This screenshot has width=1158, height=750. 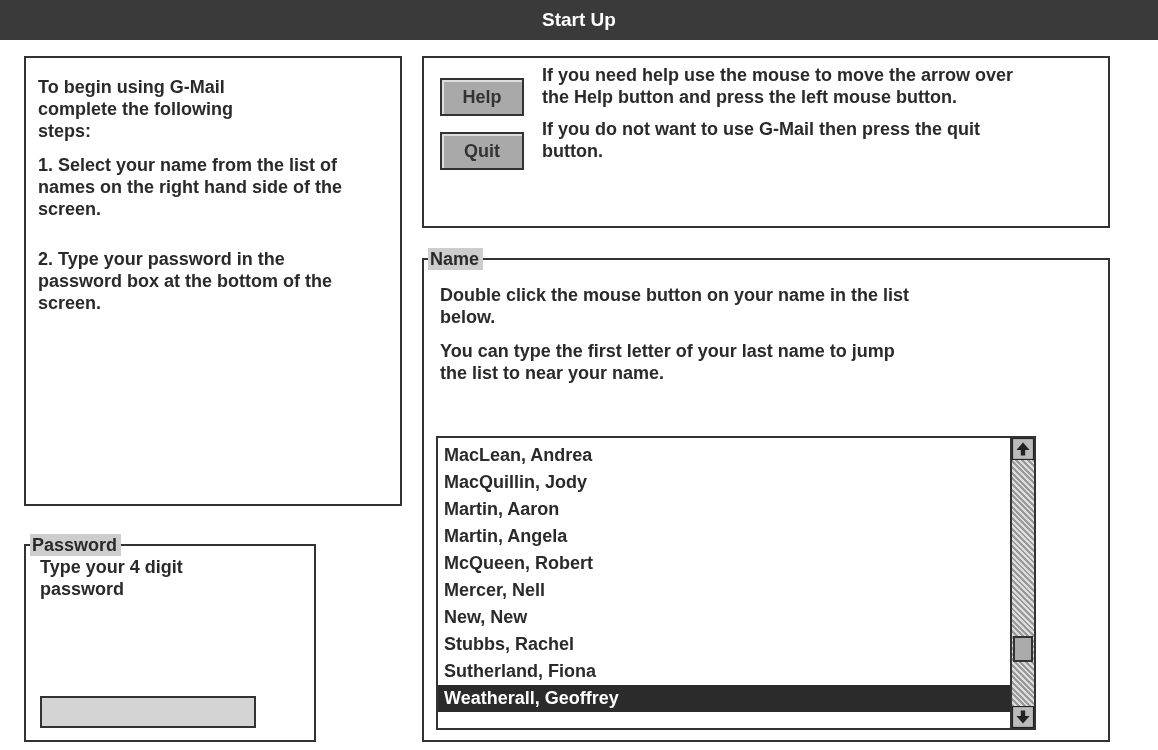 What do you see at coordinates (724, 563) in the screenshot?
I see `list-item: McQueen, Robert` at bounding box center [724, 563].